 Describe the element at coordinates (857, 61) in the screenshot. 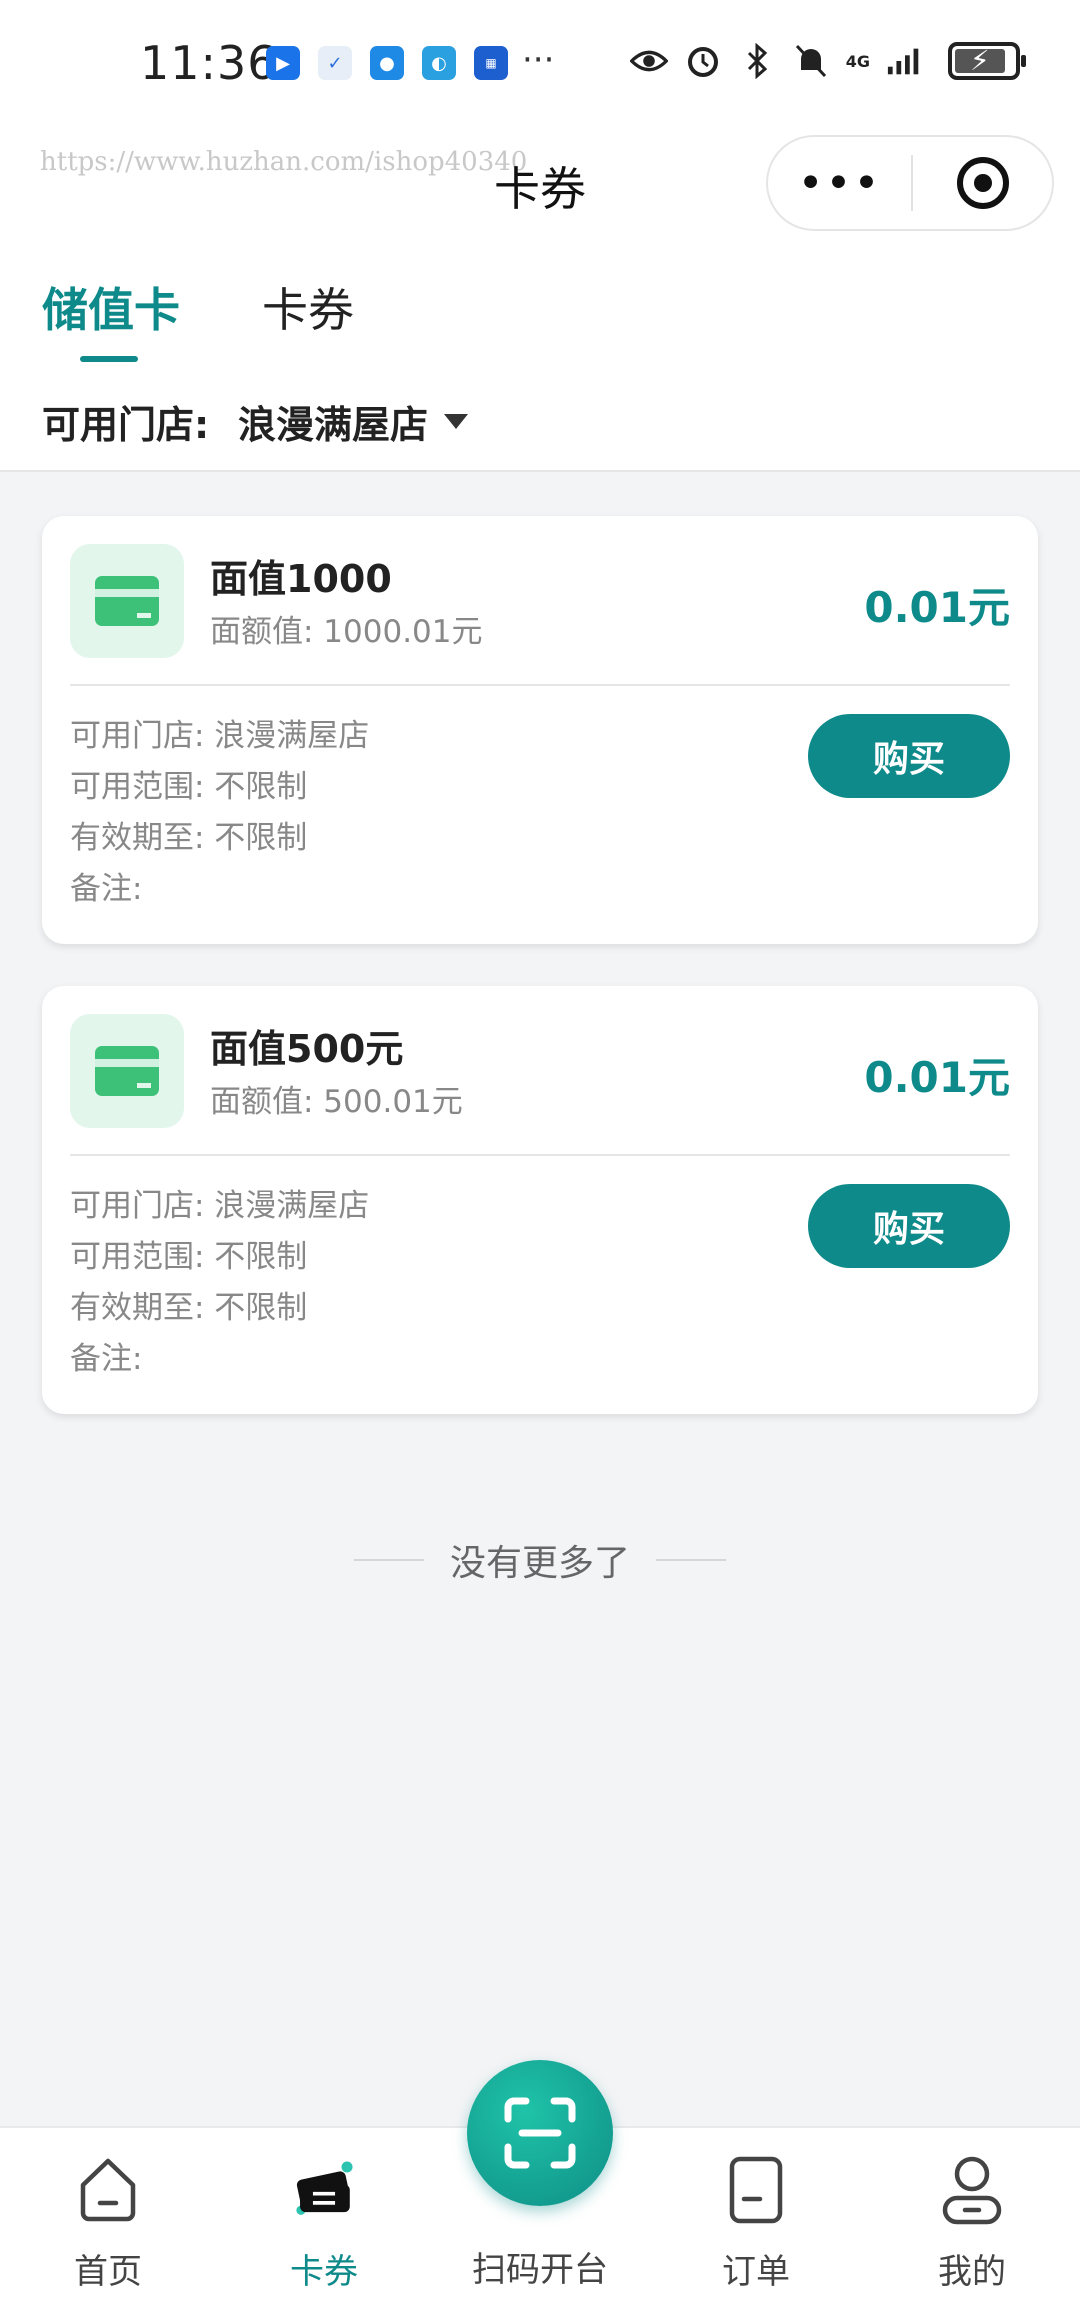

I see `network-type: 4G` at that location.